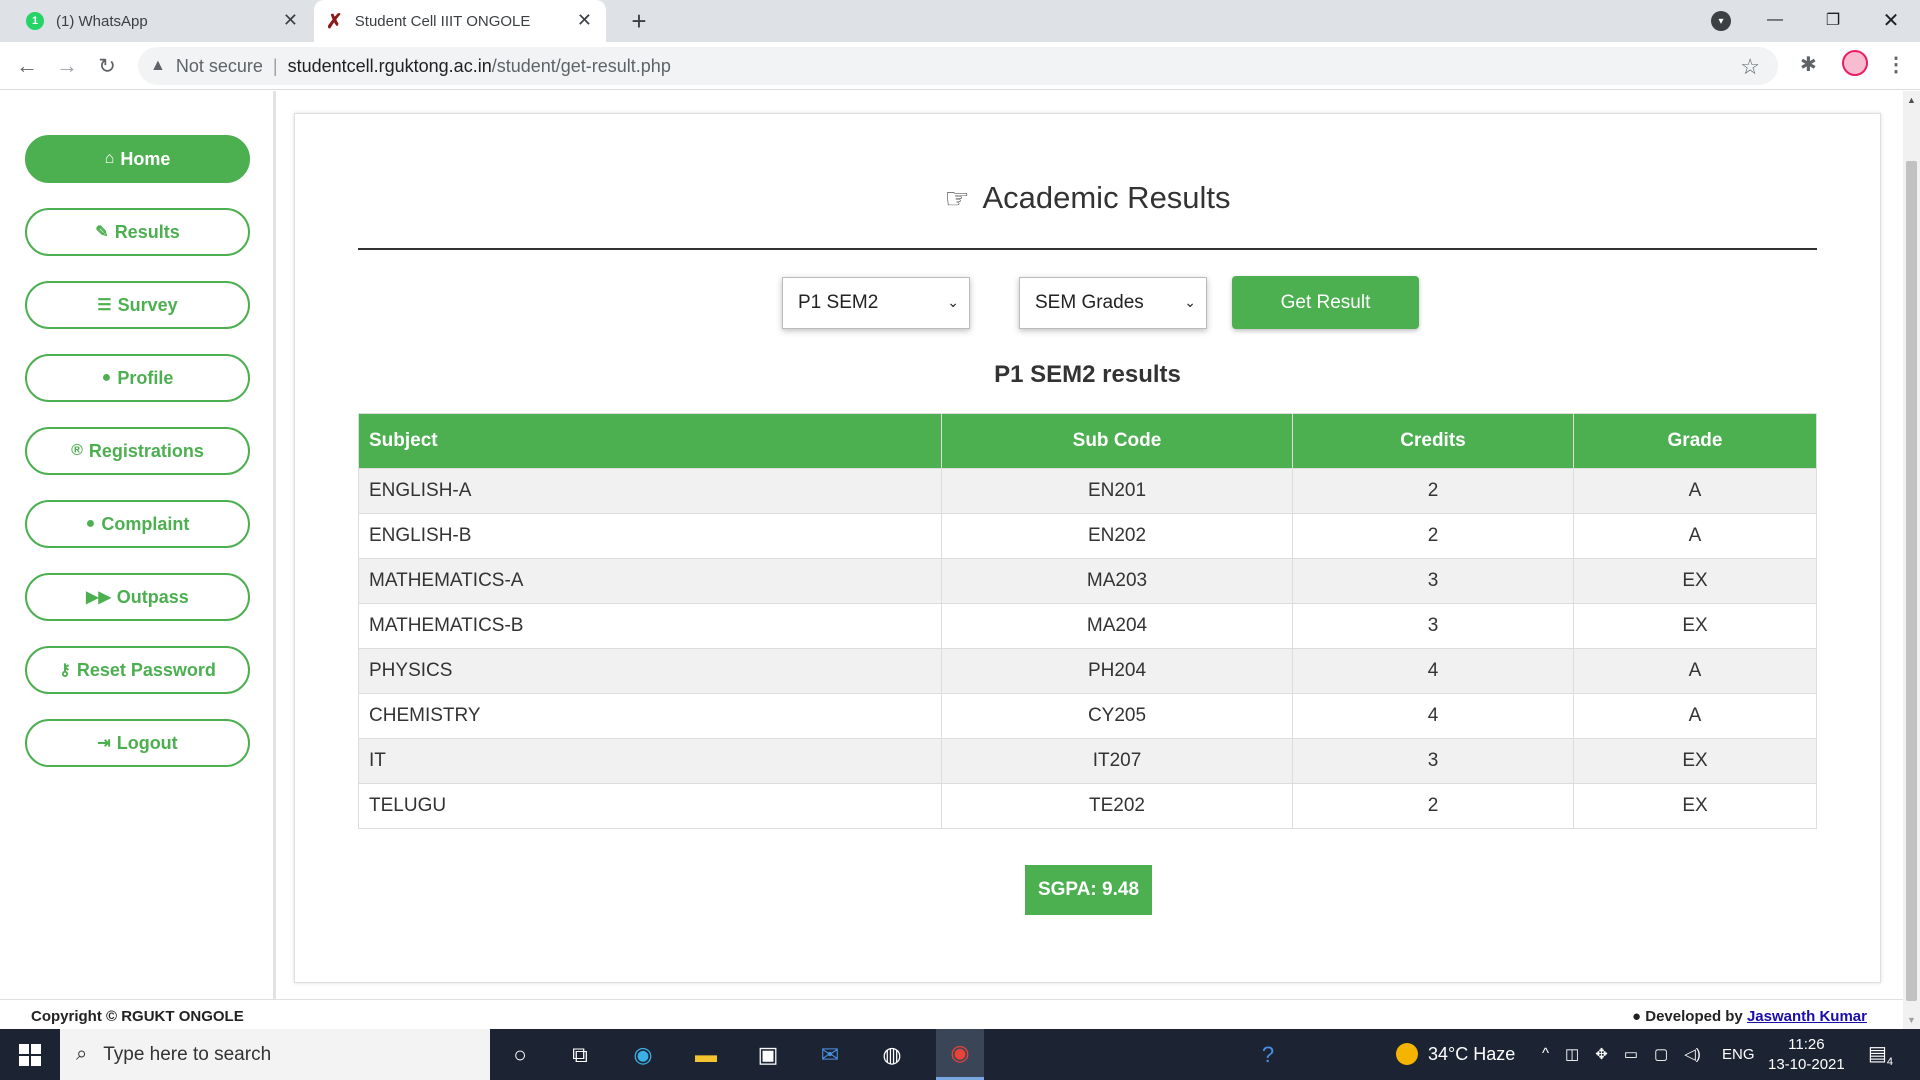  What do you see at coordinates (107, 66) in the screenshot?
I see `reload-icon: ↻` at bounding box center [107, 66].